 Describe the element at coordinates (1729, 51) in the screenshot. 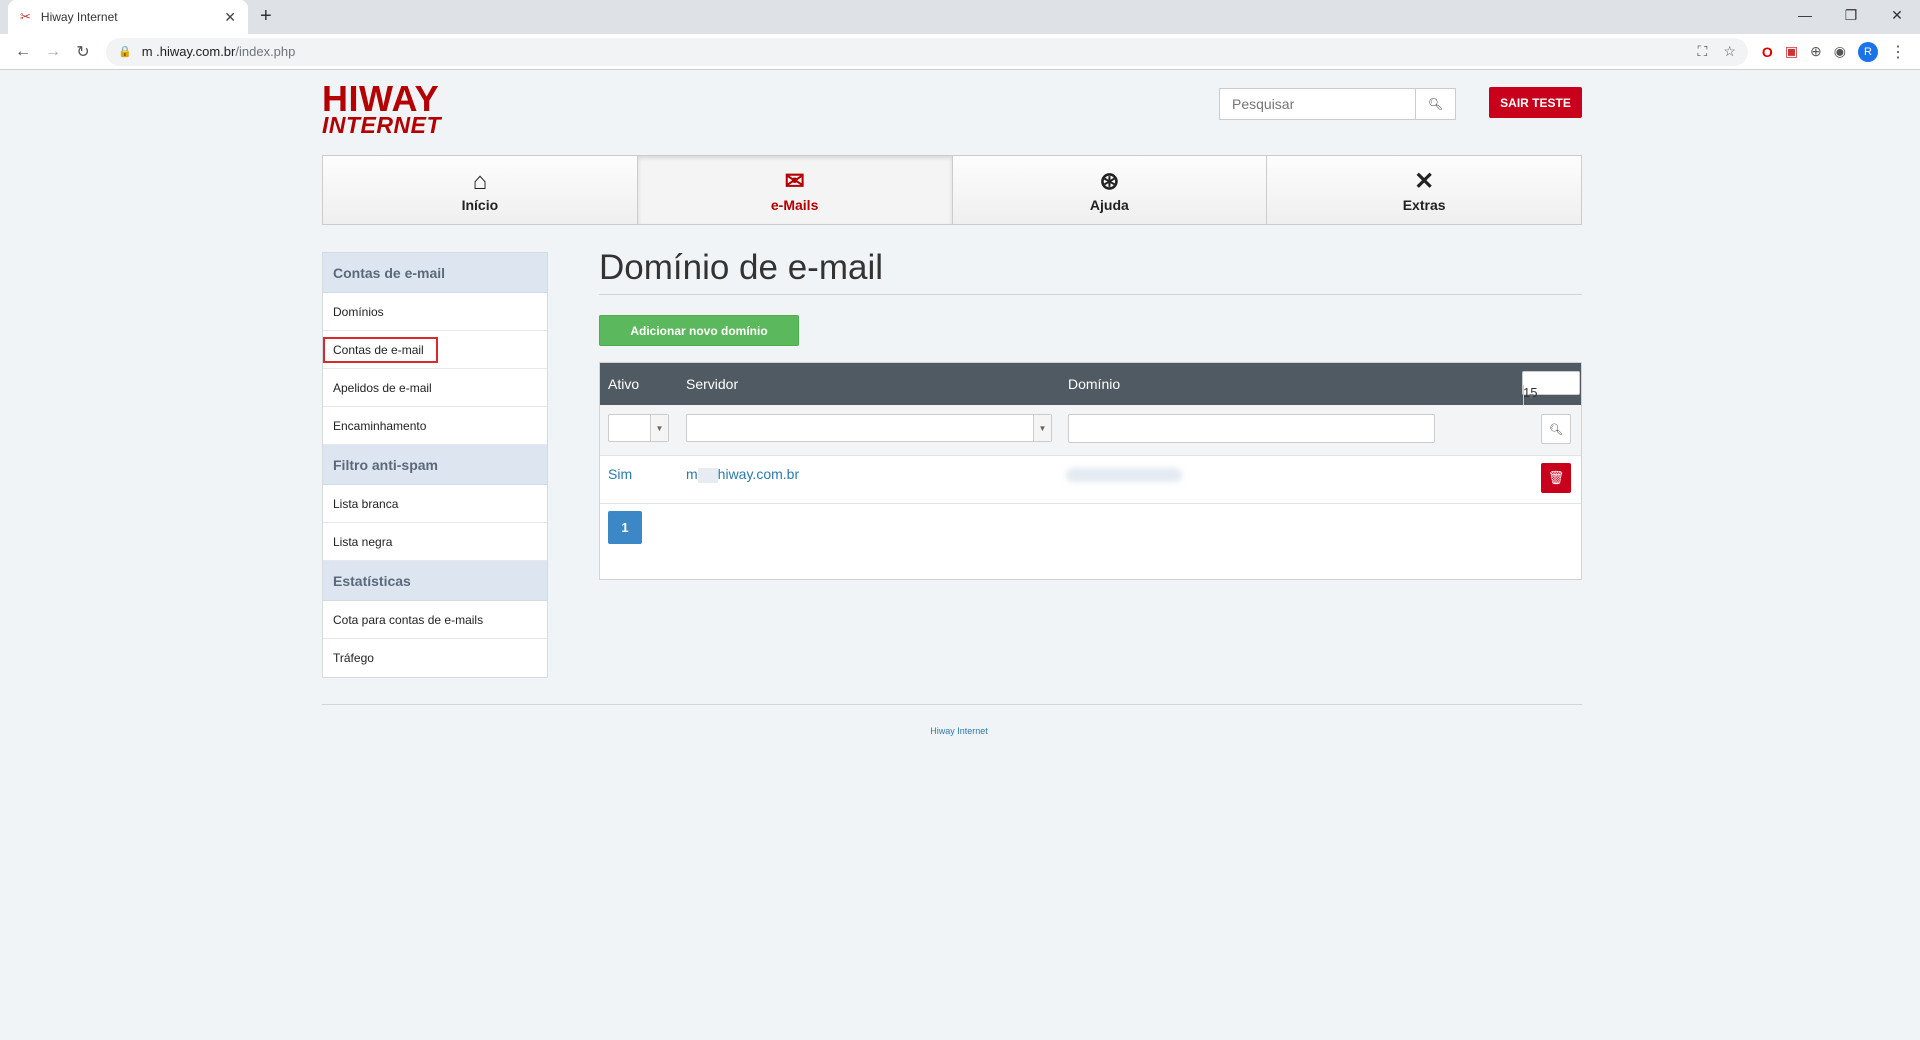

I see `bookmark-star-icon: ☆` at that location.